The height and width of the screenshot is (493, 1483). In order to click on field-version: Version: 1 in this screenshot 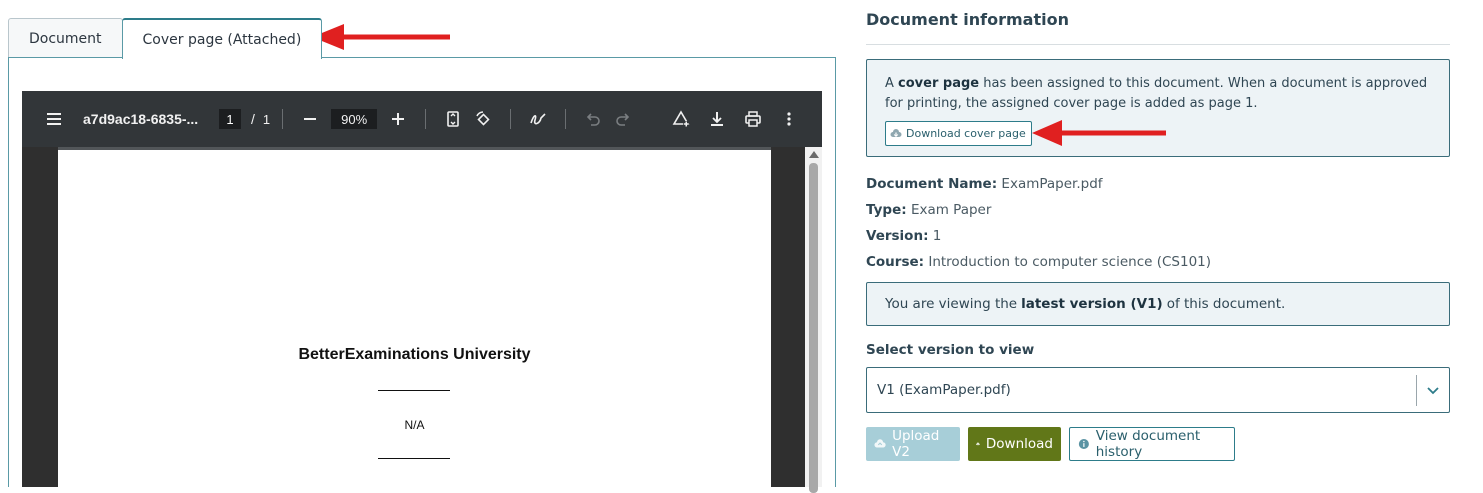, I will do `click(903, 236)`.